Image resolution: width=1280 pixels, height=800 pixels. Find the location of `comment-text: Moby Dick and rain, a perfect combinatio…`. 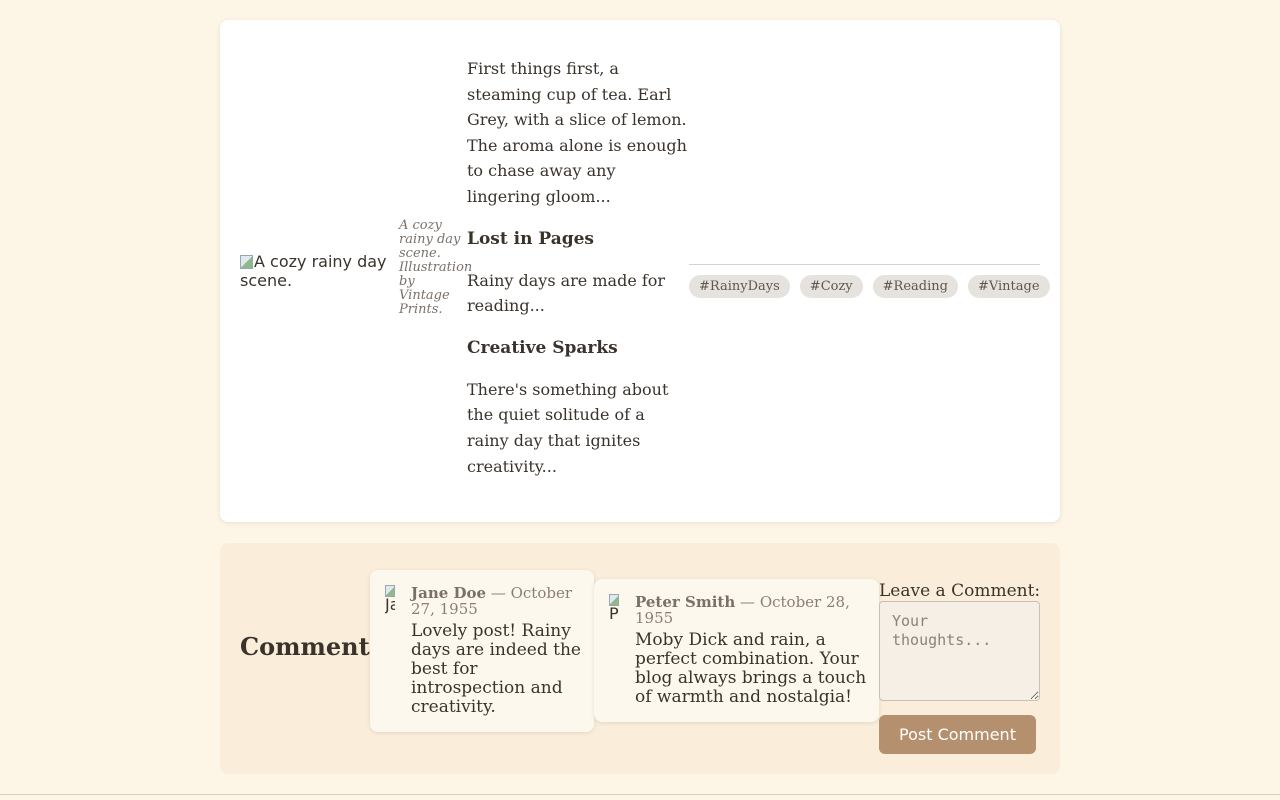

comment-text: Moby Dick and rain, a perfect combinatio… is located at coordinates (751, 668).